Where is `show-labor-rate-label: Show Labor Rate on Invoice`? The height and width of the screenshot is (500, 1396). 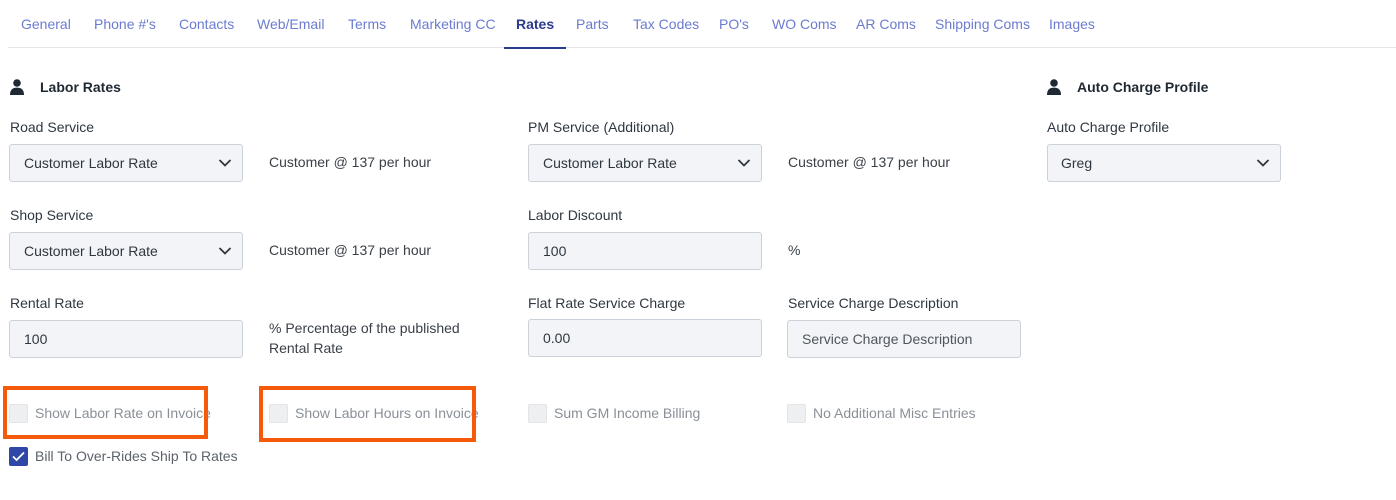 show-labor-rate-label: Show Labor Rate on Invoice is located at coordinates (123, 413).